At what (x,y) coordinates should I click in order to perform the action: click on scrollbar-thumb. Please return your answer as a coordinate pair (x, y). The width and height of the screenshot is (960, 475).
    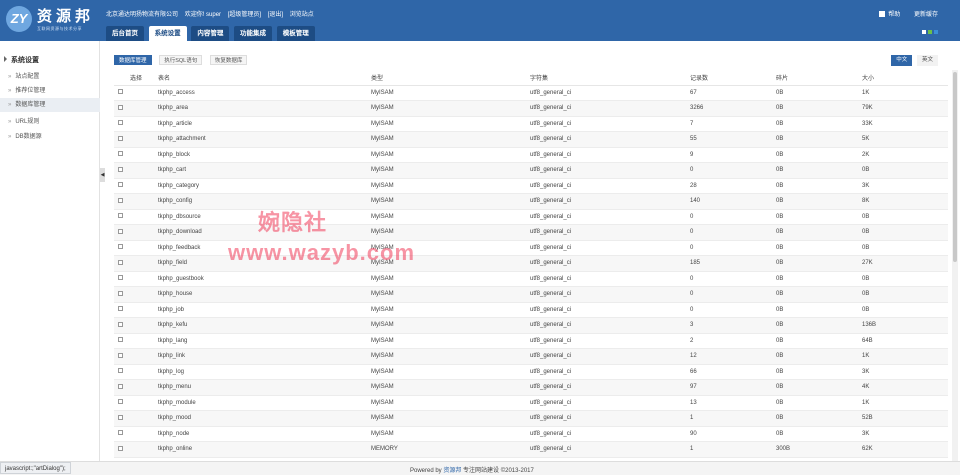
    Looking at the image, I should click on (955, 167).